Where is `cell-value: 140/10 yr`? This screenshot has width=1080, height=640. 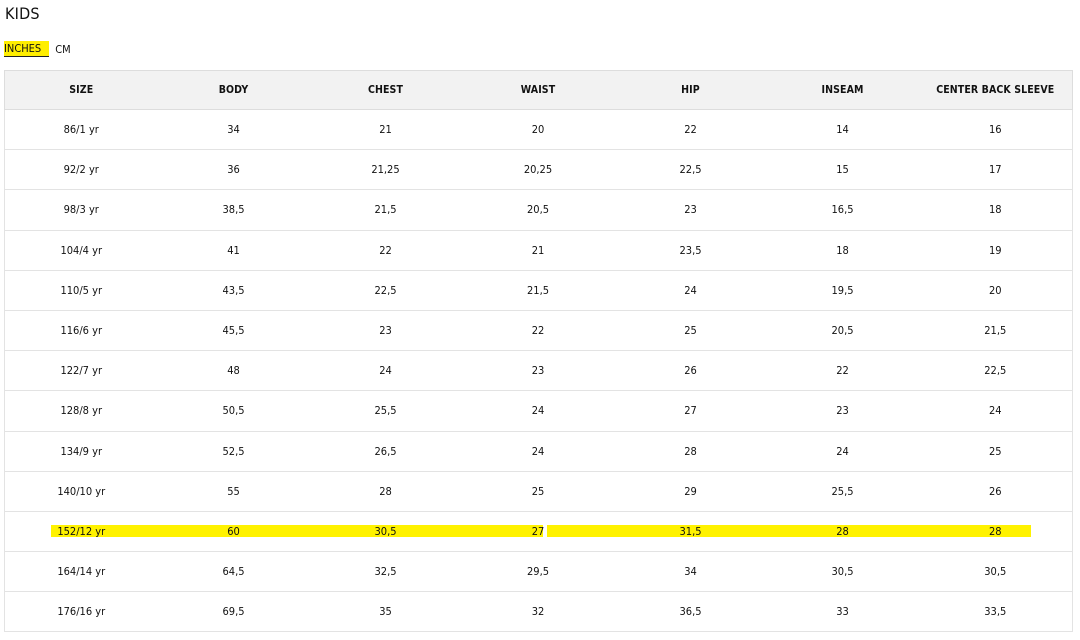
cell-value: 140/10 yr is located at coordinates (81, 491).